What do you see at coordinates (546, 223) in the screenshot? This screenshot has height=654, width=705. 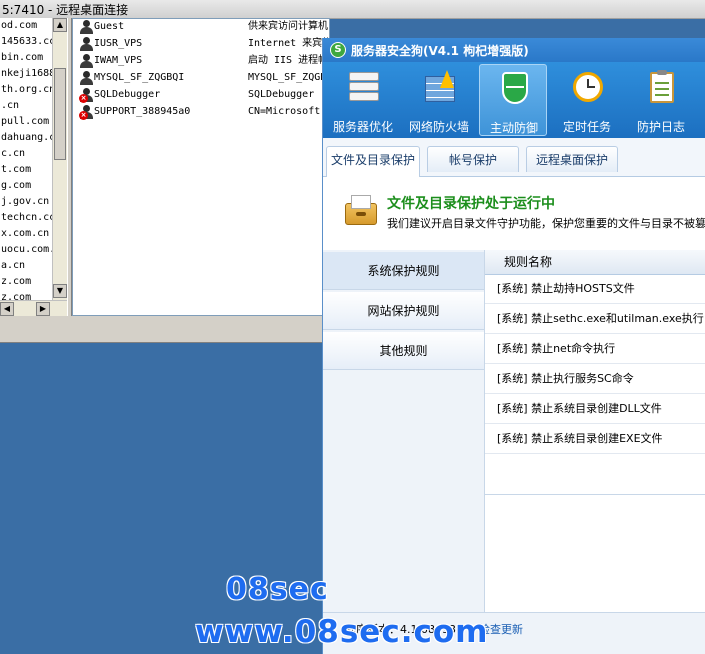 I see `status-description: 我们建议开启目录文件守护功能，保护您重要的文件与目录不被篡改` at bounding box center [546, 223].